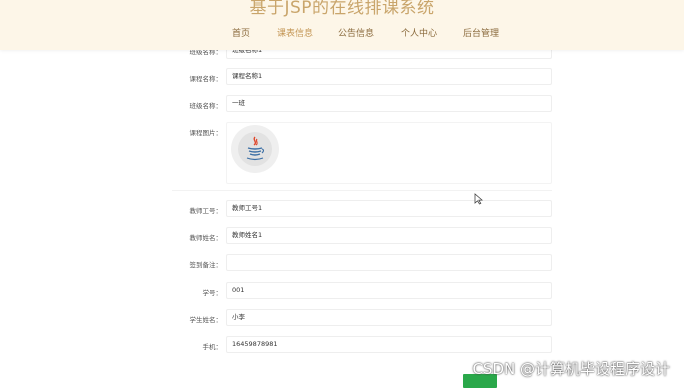 Image resolution: width=684 pixels, height=388 pixels. I want to click on student-name-label: 学生姓名：, so click(206, 320).